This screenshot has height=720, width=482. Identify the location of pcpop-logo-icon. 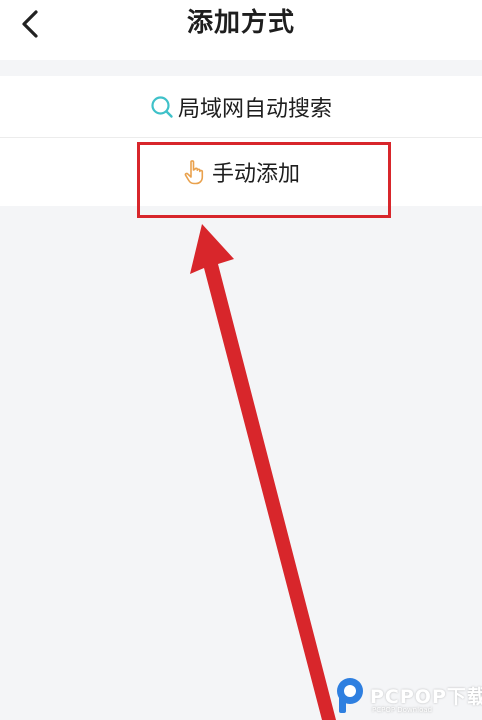
(350, 695).